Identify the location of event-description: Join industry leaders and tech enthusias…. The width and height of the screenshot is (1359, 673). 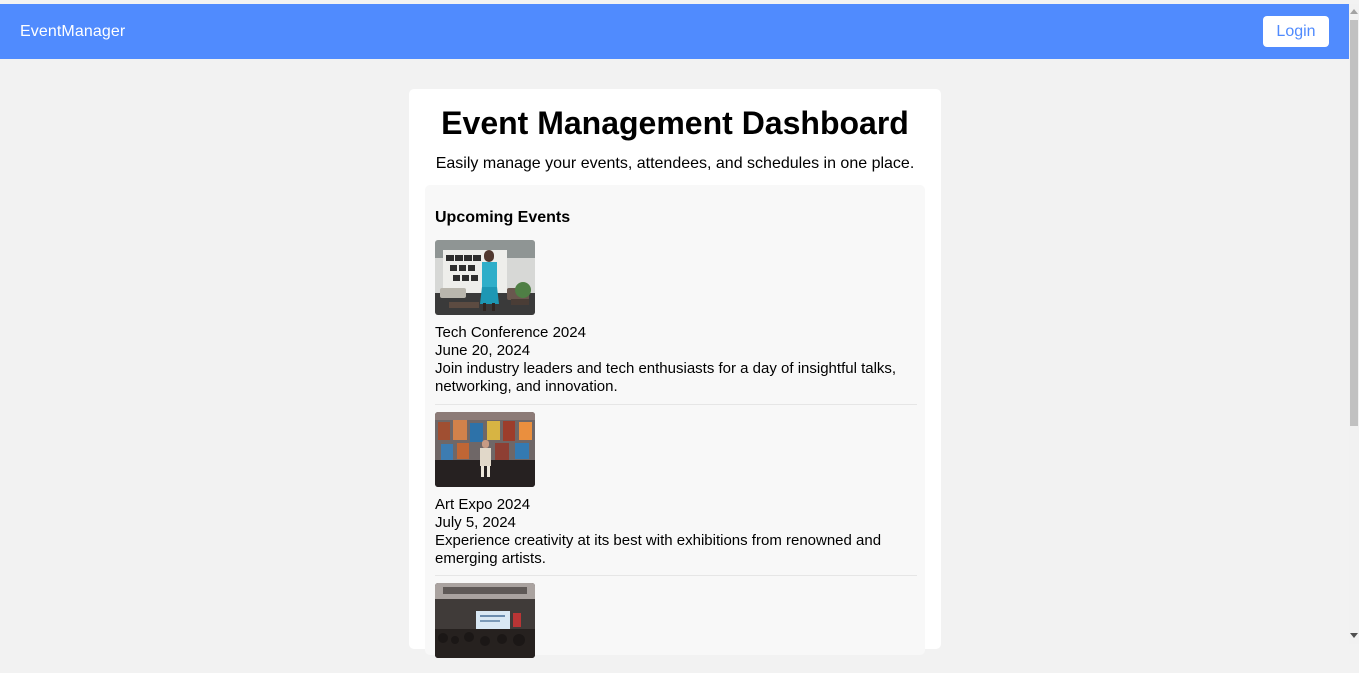
(666, 377).